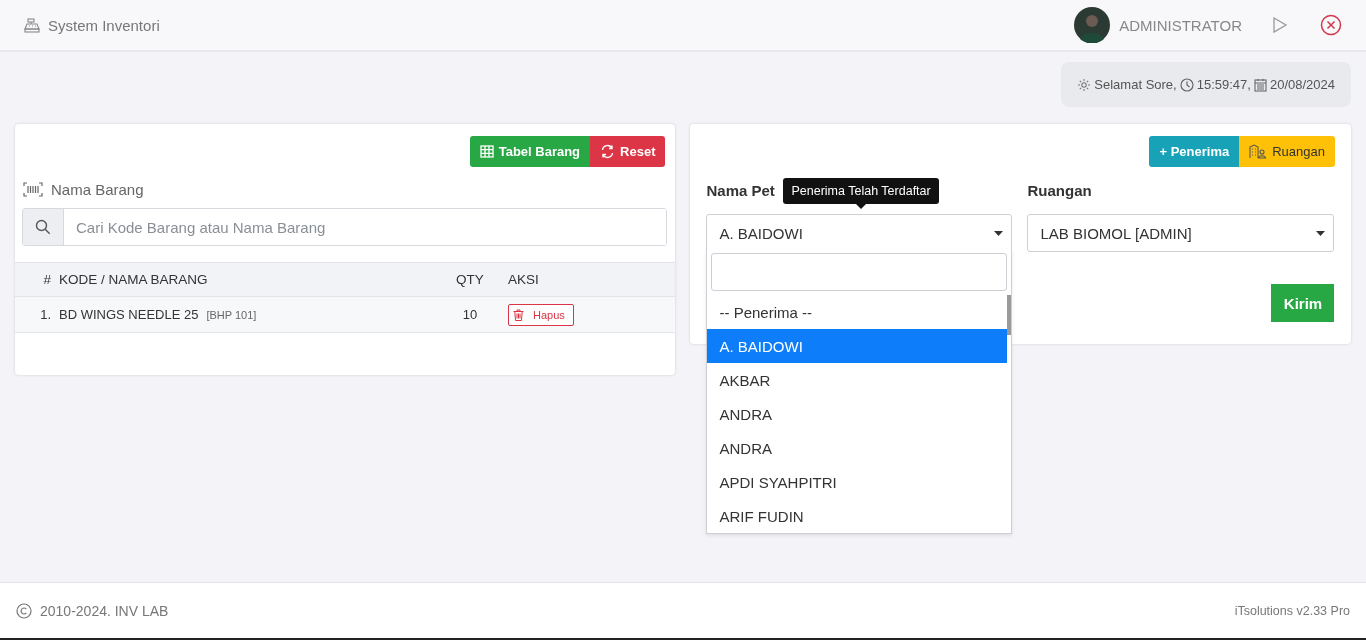  What do you see at coordinates (486, 151) in the screenshot?
I see `table-icon` at bounding box center [486, 151].